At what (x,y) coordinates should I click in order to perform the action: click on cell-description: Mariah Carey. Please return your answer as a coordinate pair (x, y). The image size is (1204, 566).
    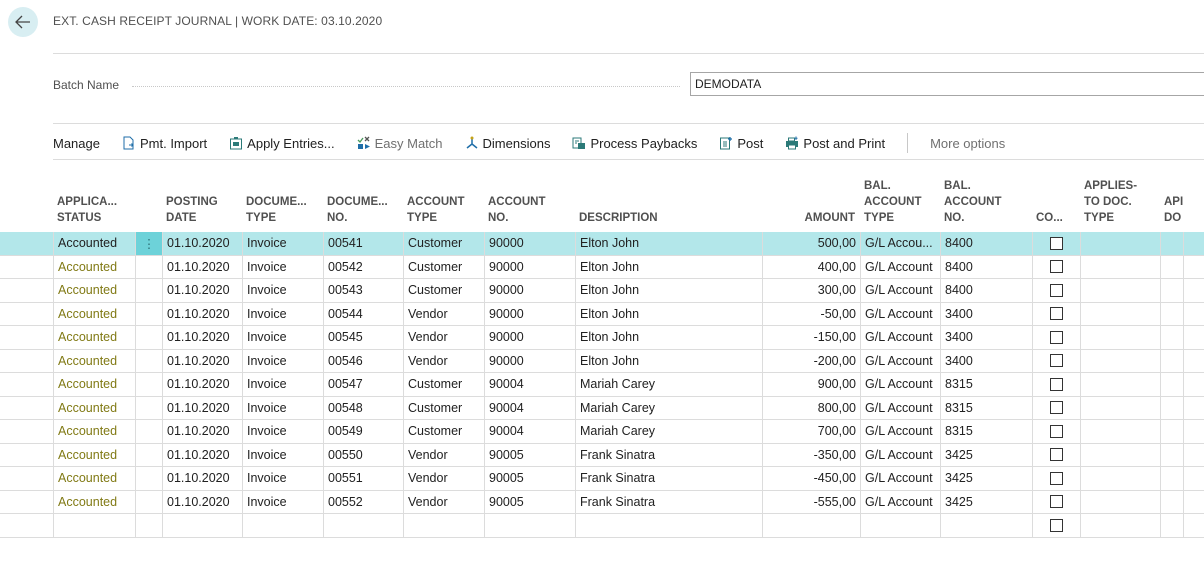
    Looking at the image, I should click on (668, 431).